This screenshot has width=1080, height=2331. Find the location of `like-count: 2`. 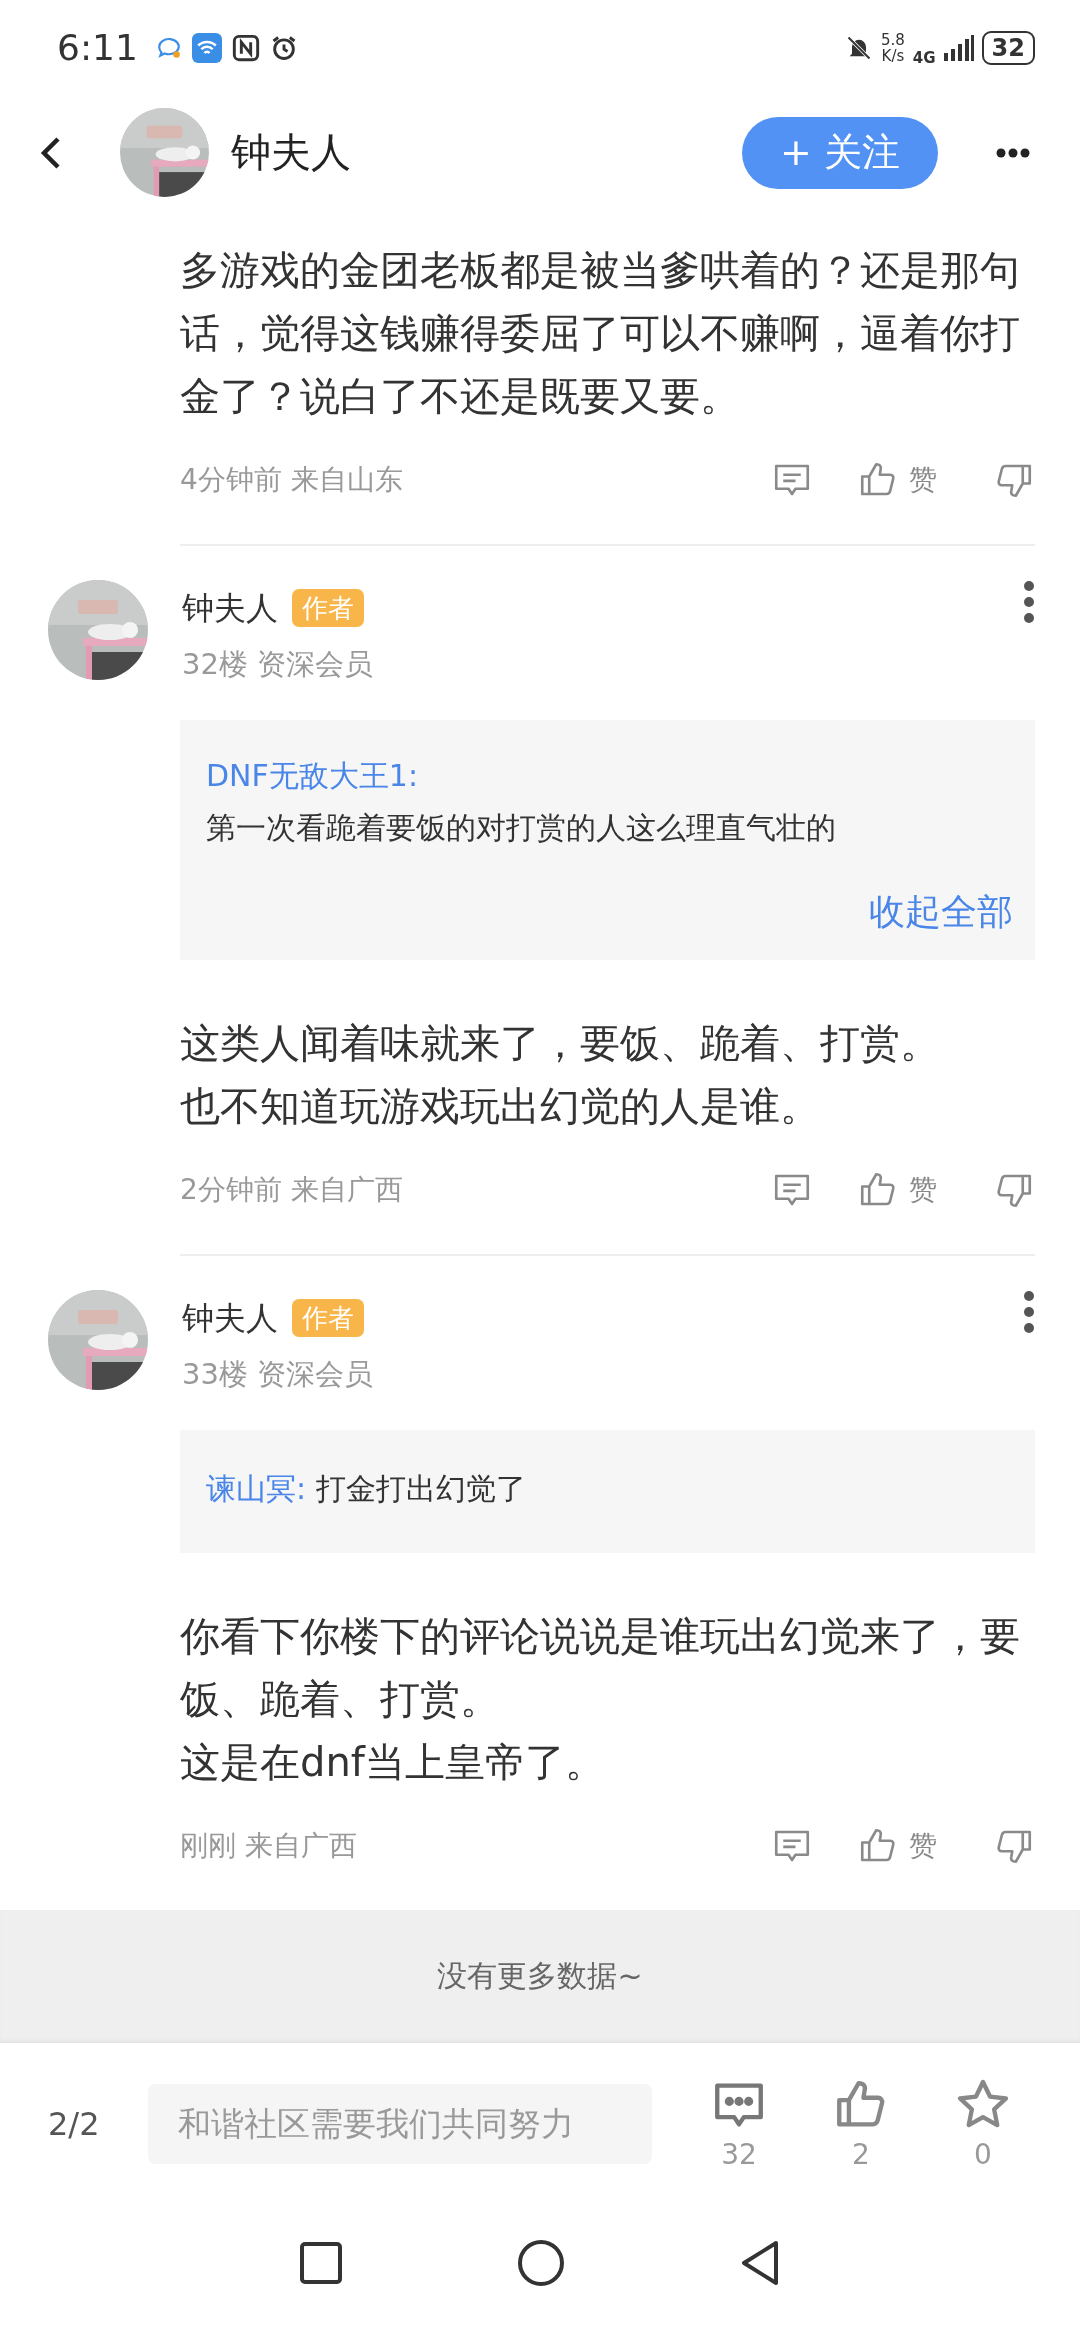

like-count: 2 is located at coordinates (861, 2154).